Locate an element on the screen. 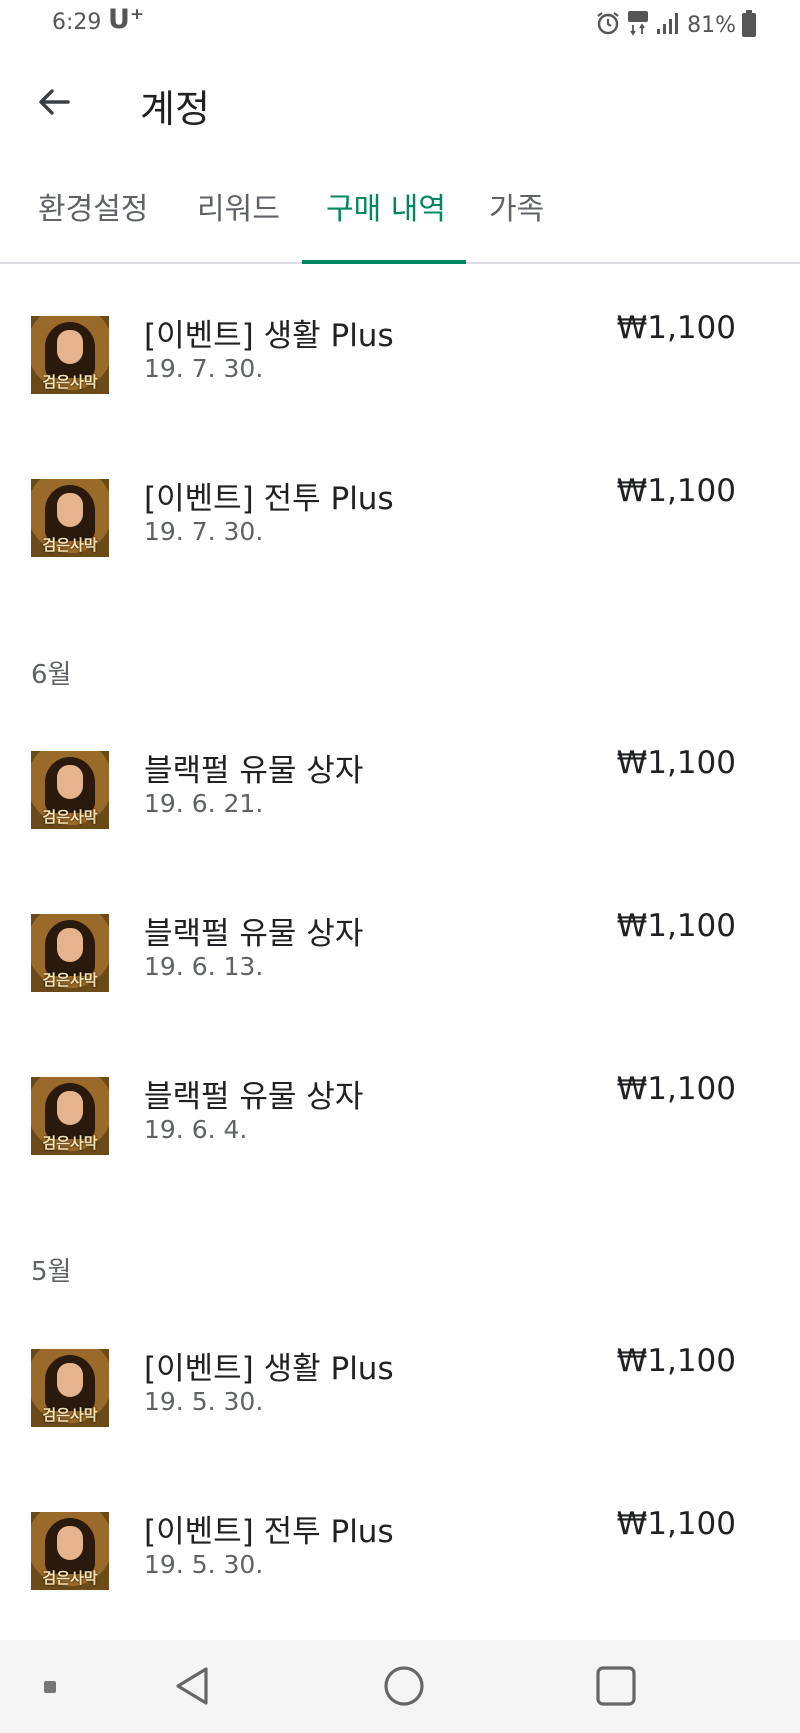 This screenshot has width=800, height=1733. alarm-icon is located at coordinates (608, 25).